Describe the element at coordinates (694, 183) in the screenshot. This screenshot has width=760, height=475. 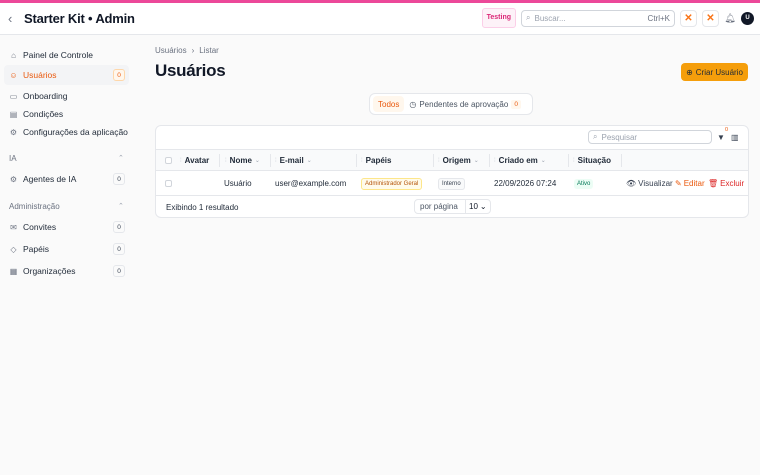
I see `edit-label: Editar` at that location.